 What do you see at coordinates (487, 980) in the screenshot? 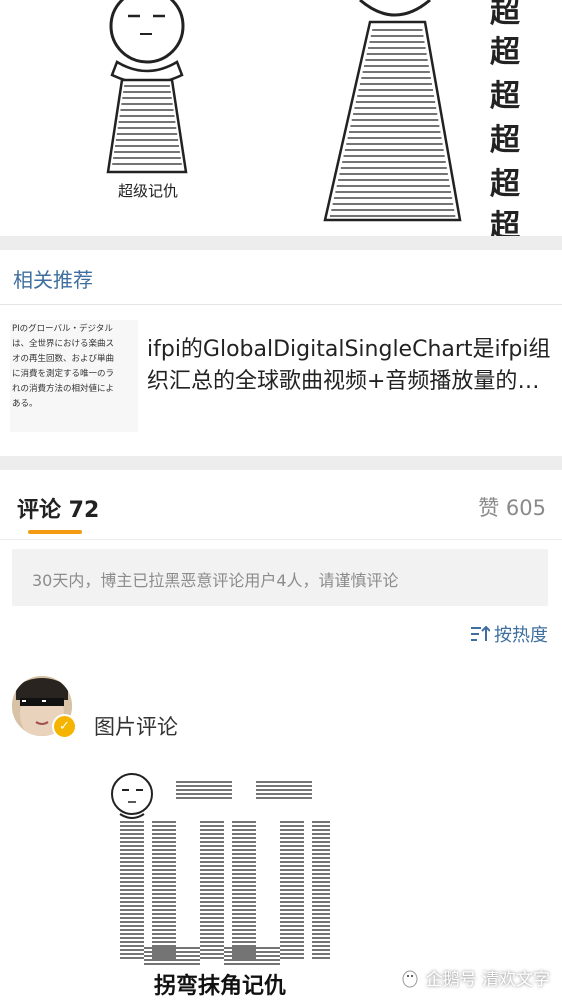
I see `watermark-text: 企鹅号 清欢文字` at bounding box center [487, 980].